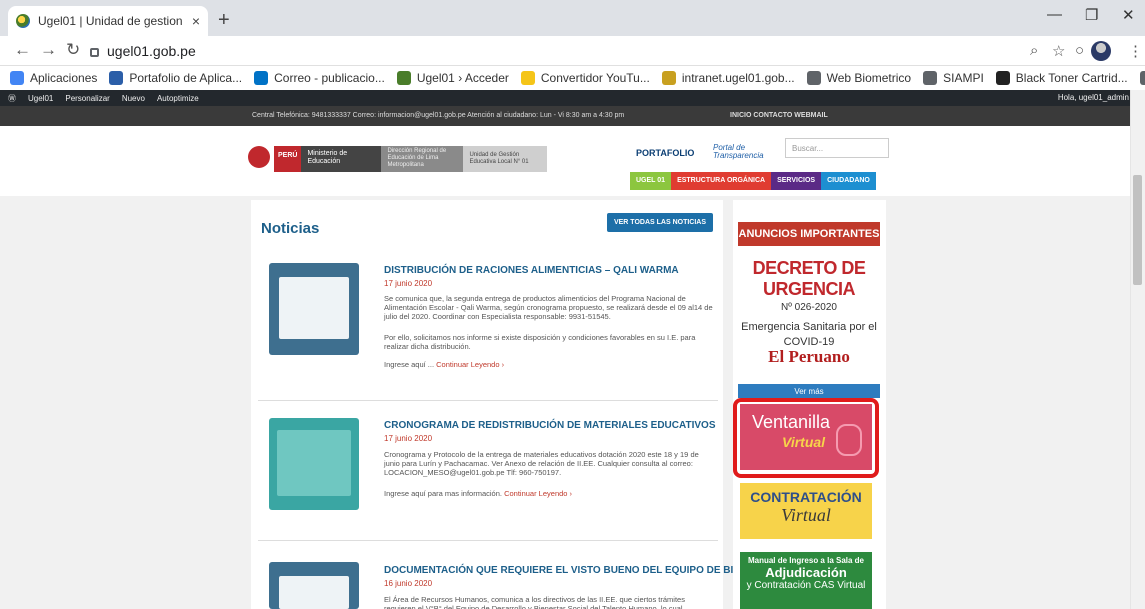 The width and height of the screenshot is (1145, 609). I want to click on scrollbar, so click(1137, 349).